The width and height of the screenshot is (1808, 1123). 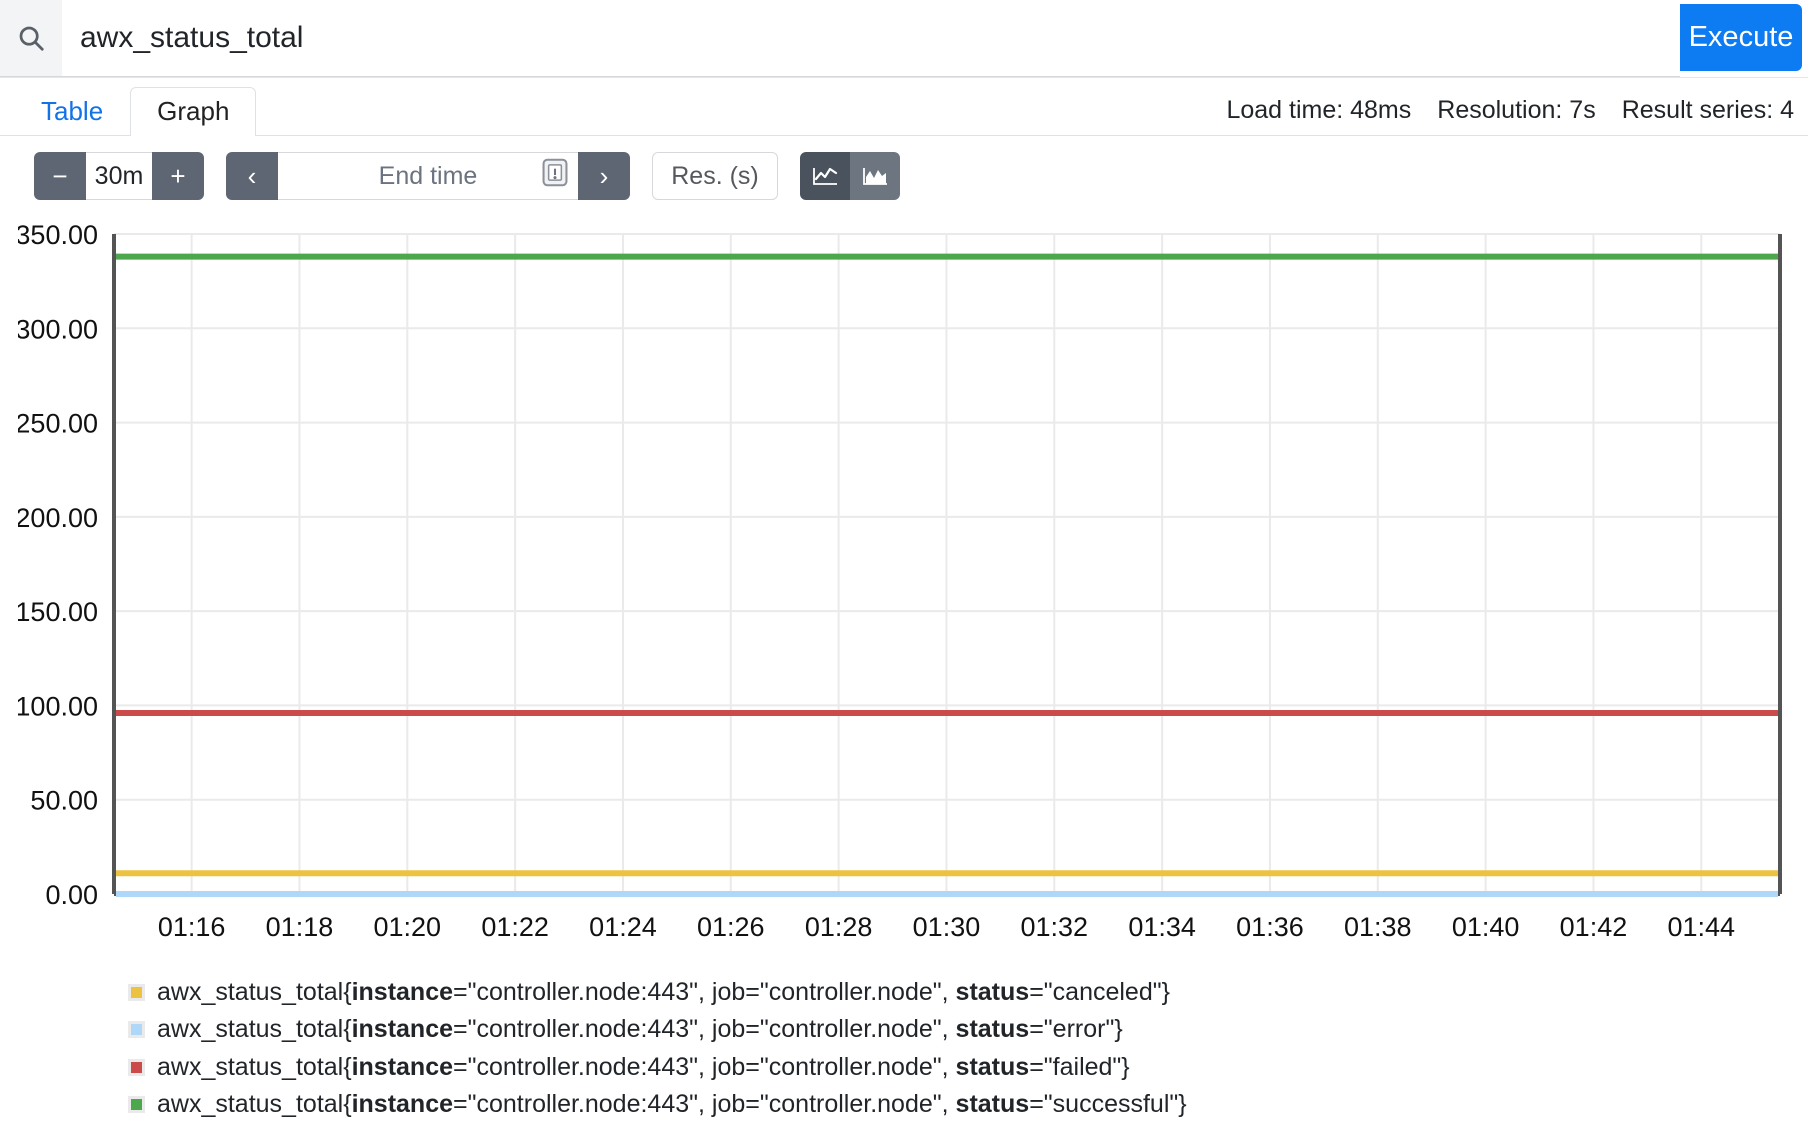 What do you see at coordinates (136, 993) in the screenshot?
I see `legend-swatch-canceled` at bounding box center [136, 993].